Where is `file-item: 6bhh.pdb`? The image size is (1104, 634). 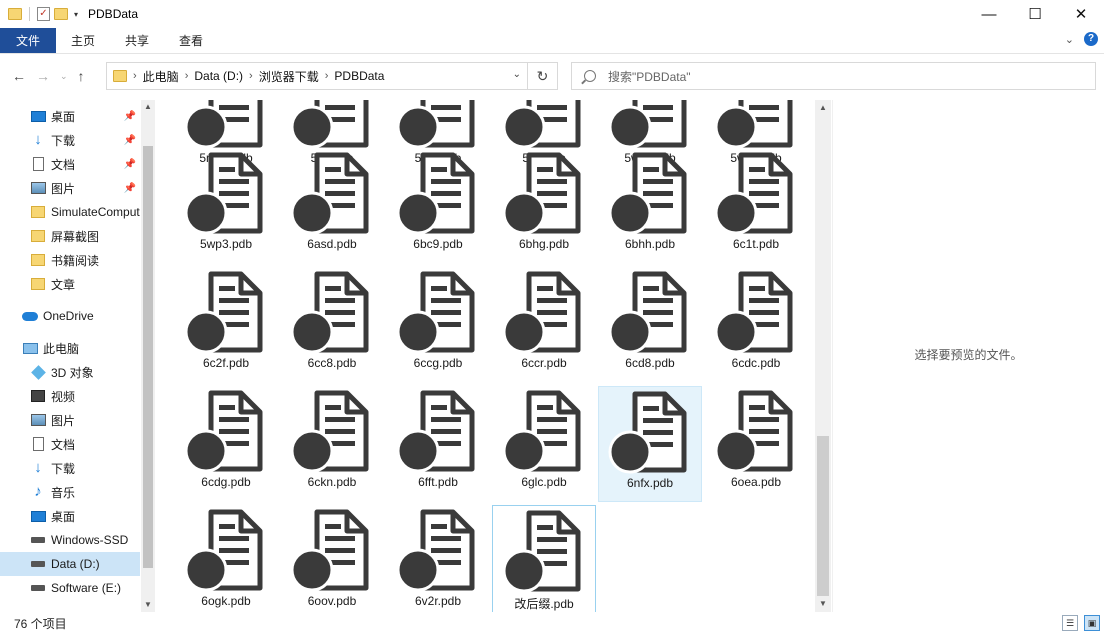
file-item: 6bhh.pdb is located at coordinates (650, 206).